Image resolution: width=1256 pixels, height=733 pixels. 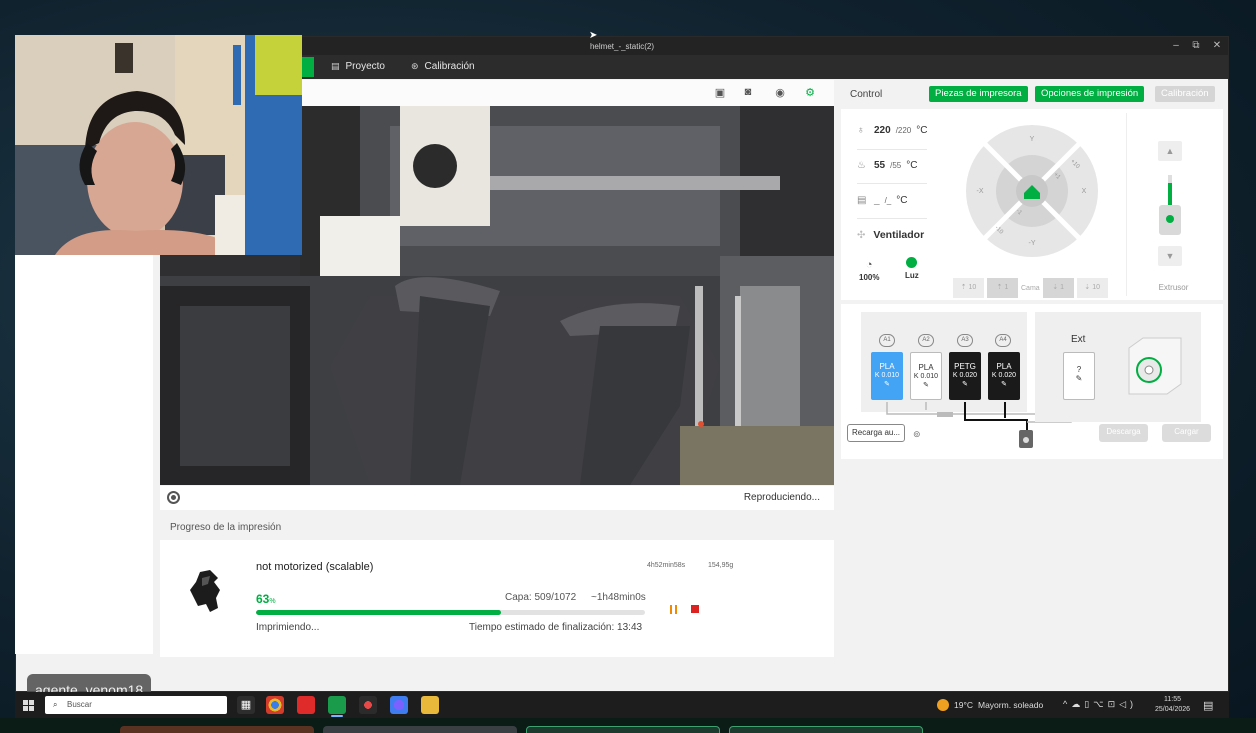 What do you see at coordinates (1173, 204) in the screenshot?
I see `extruder-controls: ▲ ▼ Extrusor` at bounding box center [1173, 204].